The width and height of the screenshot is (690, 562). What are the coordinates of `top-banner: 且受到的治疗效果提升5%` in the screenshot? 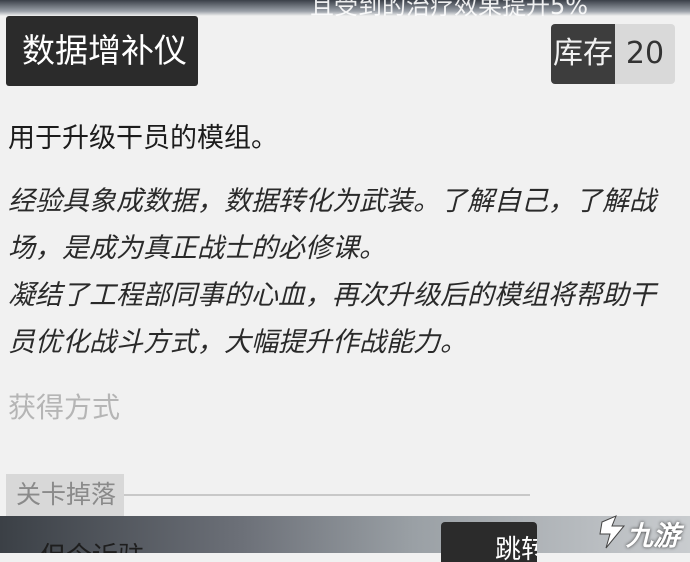 It's located at (345, 8).